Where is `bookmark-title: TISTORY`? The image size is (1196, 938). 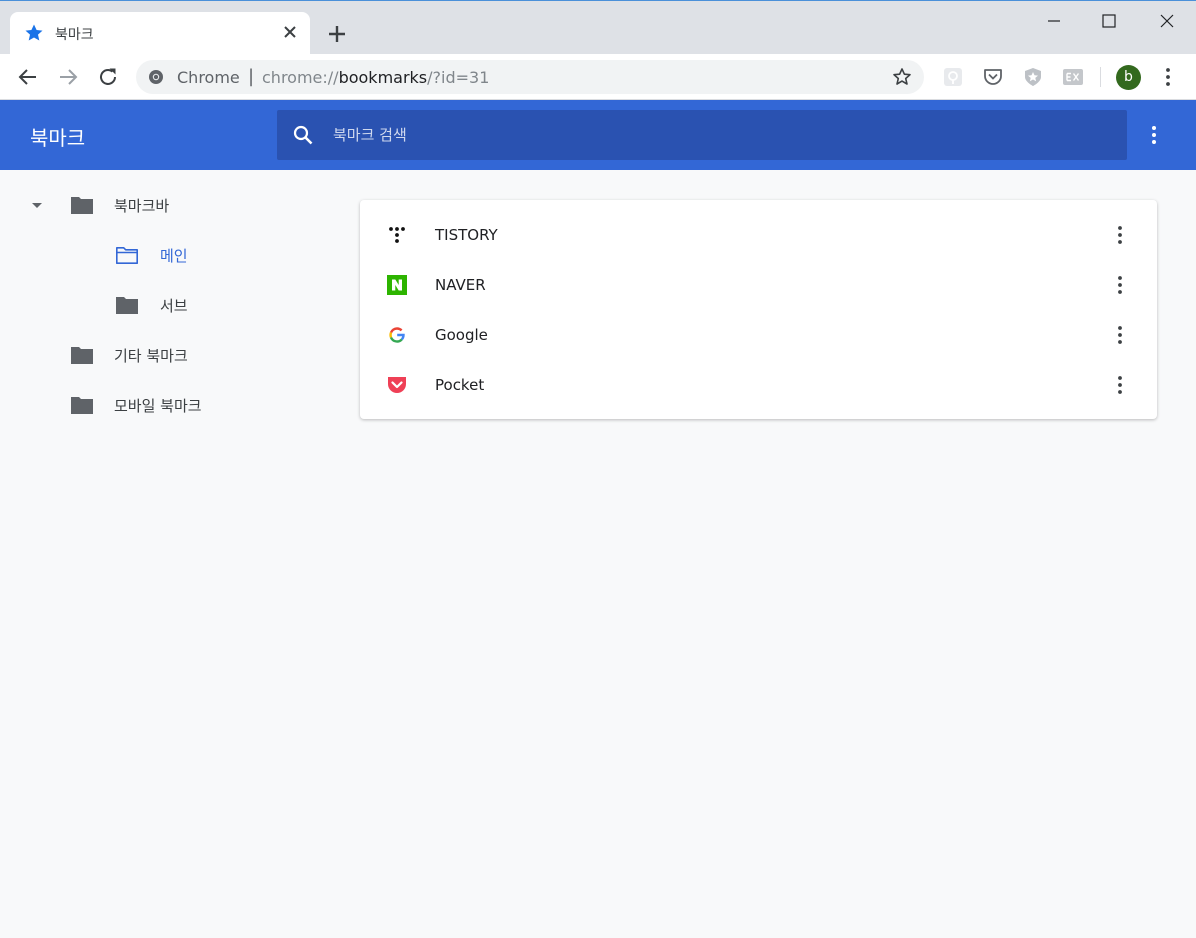 bookmark-title: TISTORY is located at coordinates (466, 235).